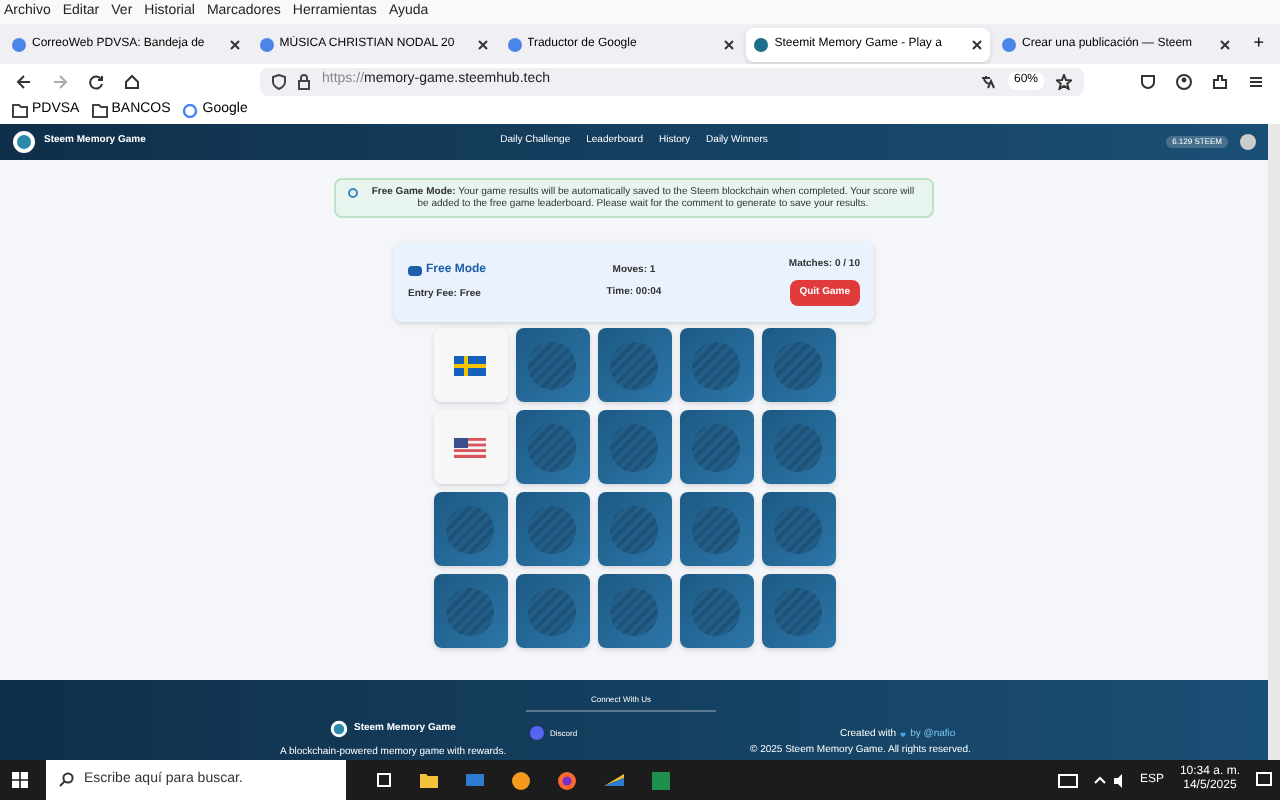 The height and width of the screenshot is (800, 1280). I want to click on info-icon, so click(353, 193).